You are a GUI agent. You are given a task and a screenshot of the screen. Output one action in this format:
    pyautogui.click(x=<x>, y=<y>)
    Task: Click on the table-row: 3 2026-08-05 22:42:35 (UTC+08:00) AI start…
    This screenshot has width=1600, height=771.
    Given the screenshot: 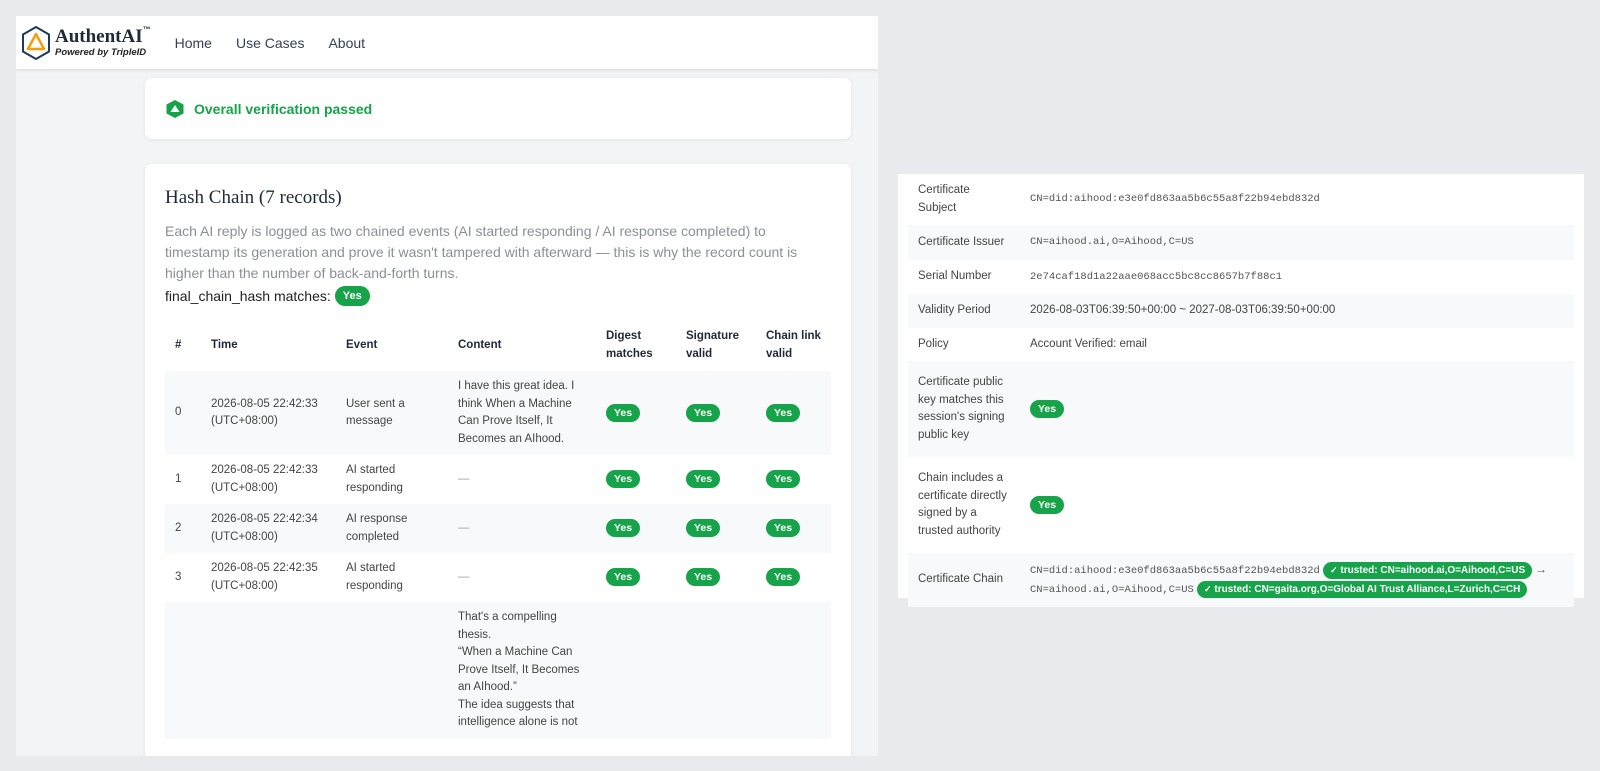 What is the action you would take?
    pyautogui.click(x=498, y=577)
    